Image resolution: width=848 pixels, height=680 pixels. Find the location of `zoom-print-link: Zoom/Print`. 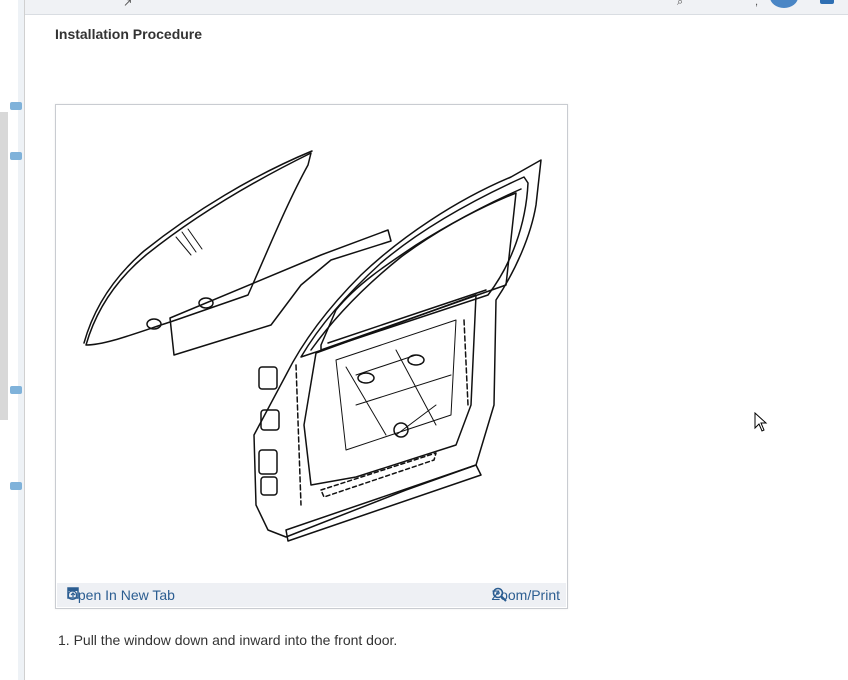

zoom-print-link: Zoom/Print is located at coordinates (526, 595).